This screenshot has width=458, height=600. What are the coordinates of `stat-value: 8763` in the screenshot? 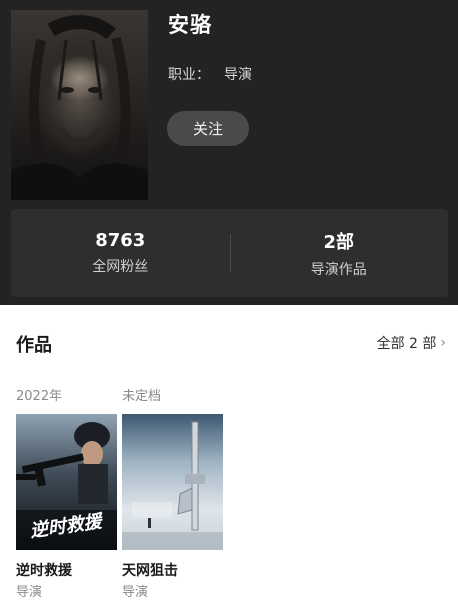 It's located at (120, 240).